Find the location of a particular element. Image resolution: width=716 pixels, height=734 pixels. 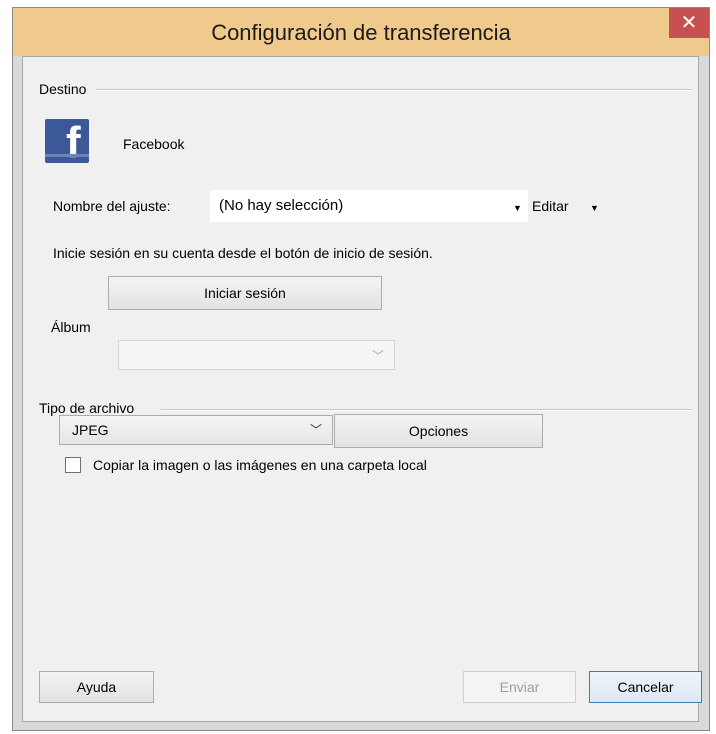

service-name: Facebook is located at coordinates (154, 144).